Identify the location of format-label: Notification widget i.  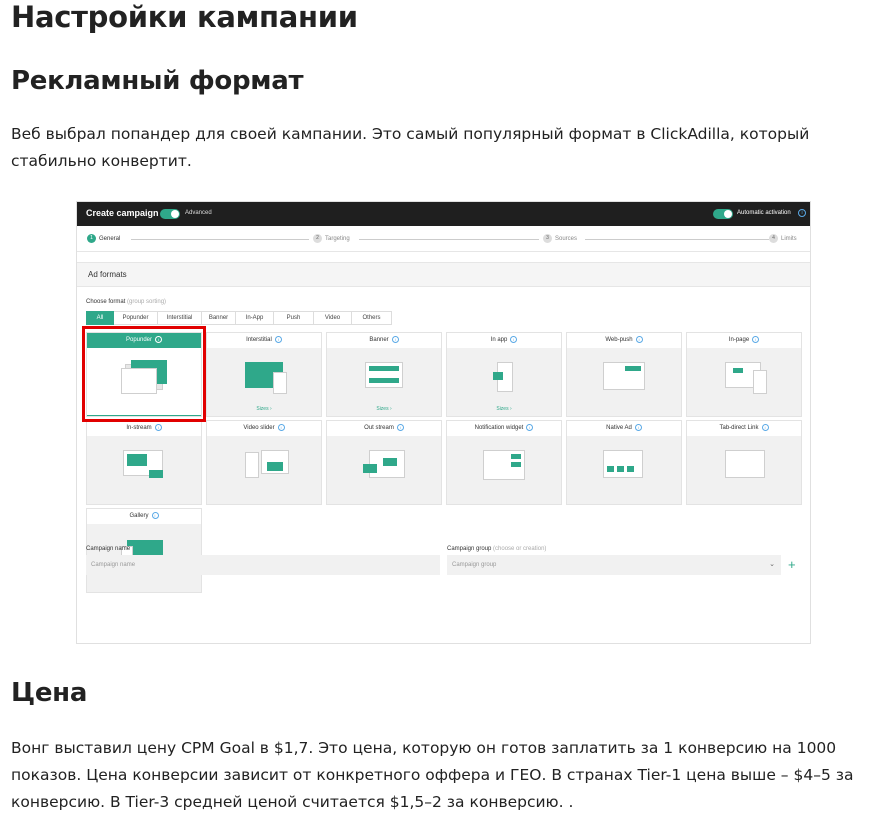
(504, 428).